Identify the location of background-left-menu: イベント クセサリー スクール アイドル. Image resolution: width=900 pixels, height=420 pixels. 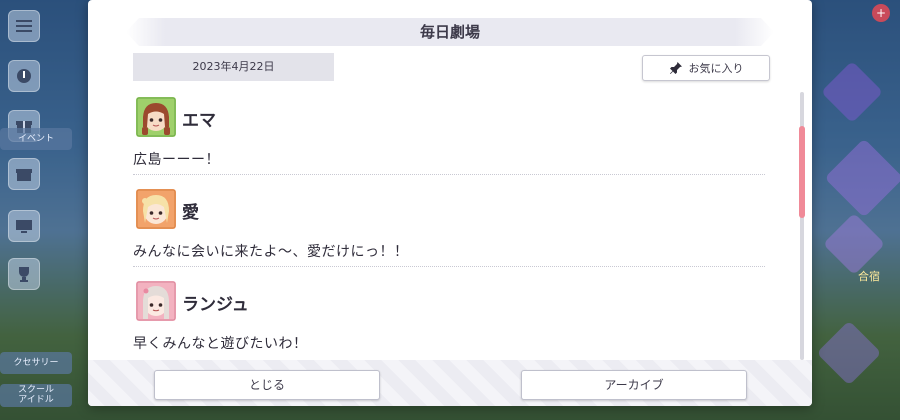
(44, 210).